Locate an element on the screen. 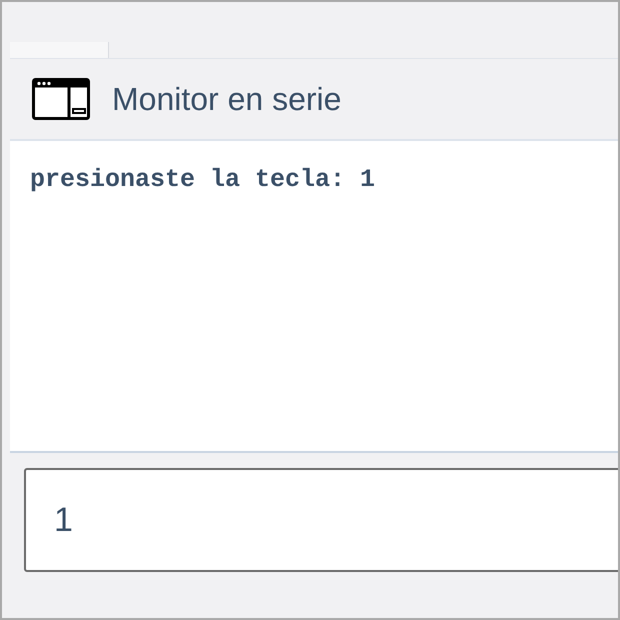  output-line: presionaste la tecla: 1 is located at coordinates (203, 179).